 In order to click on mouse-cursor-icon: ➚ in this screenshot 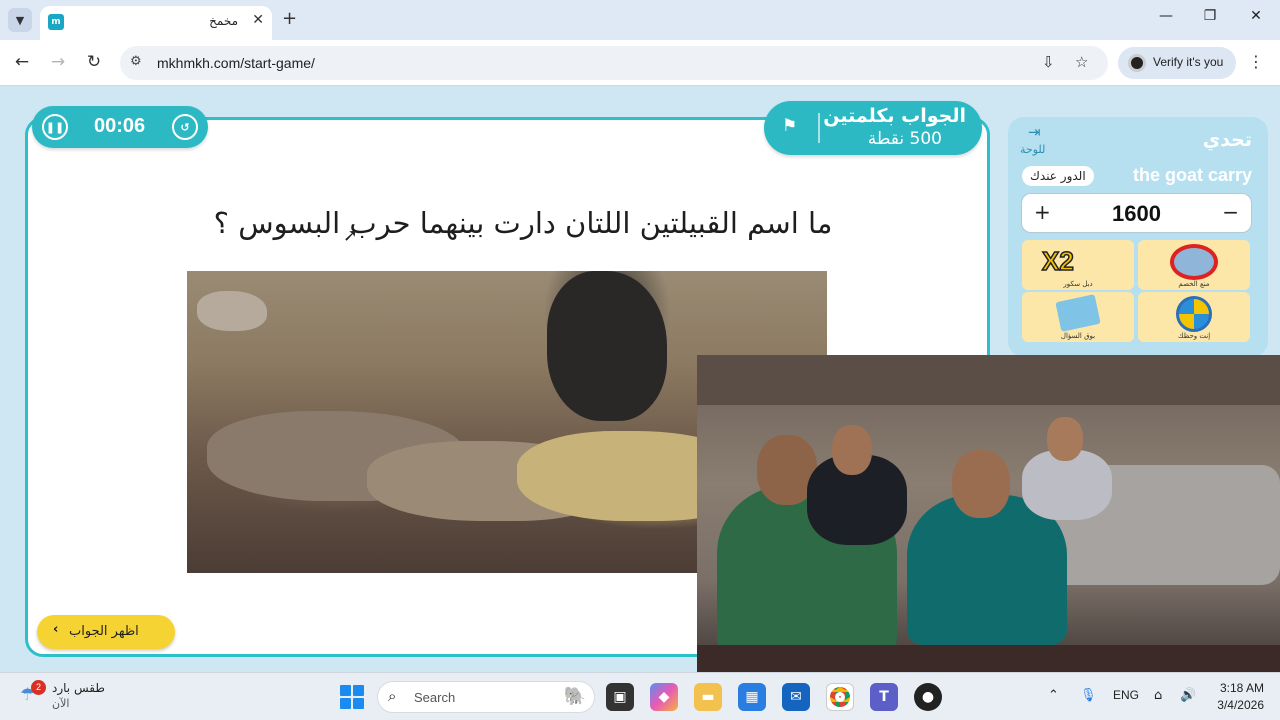, I will do `click(351, 235)`.